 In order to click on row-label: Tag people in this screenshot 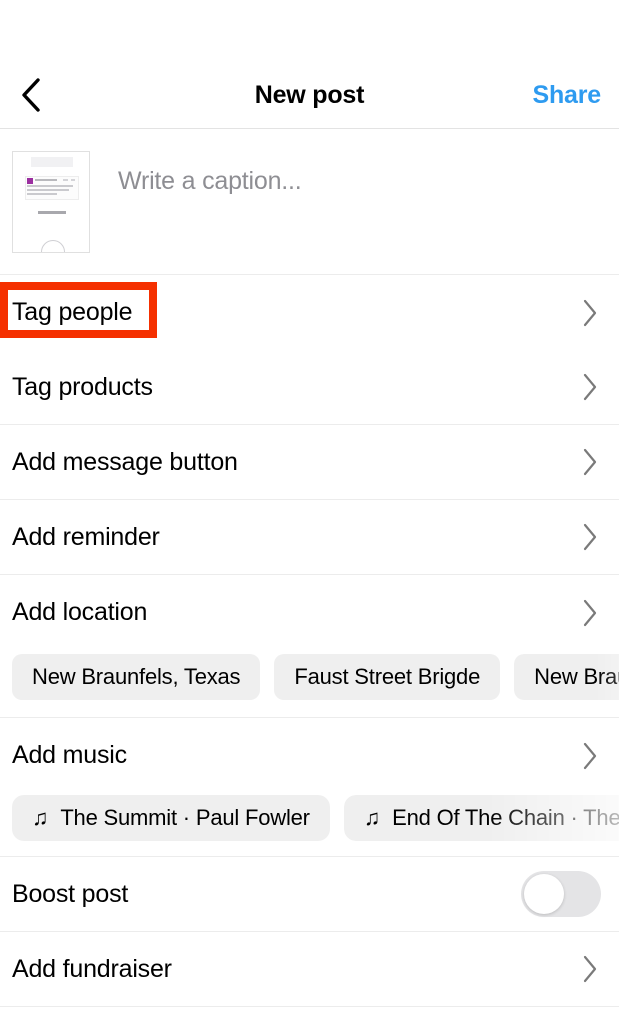, I will do `click(72, 312)`.